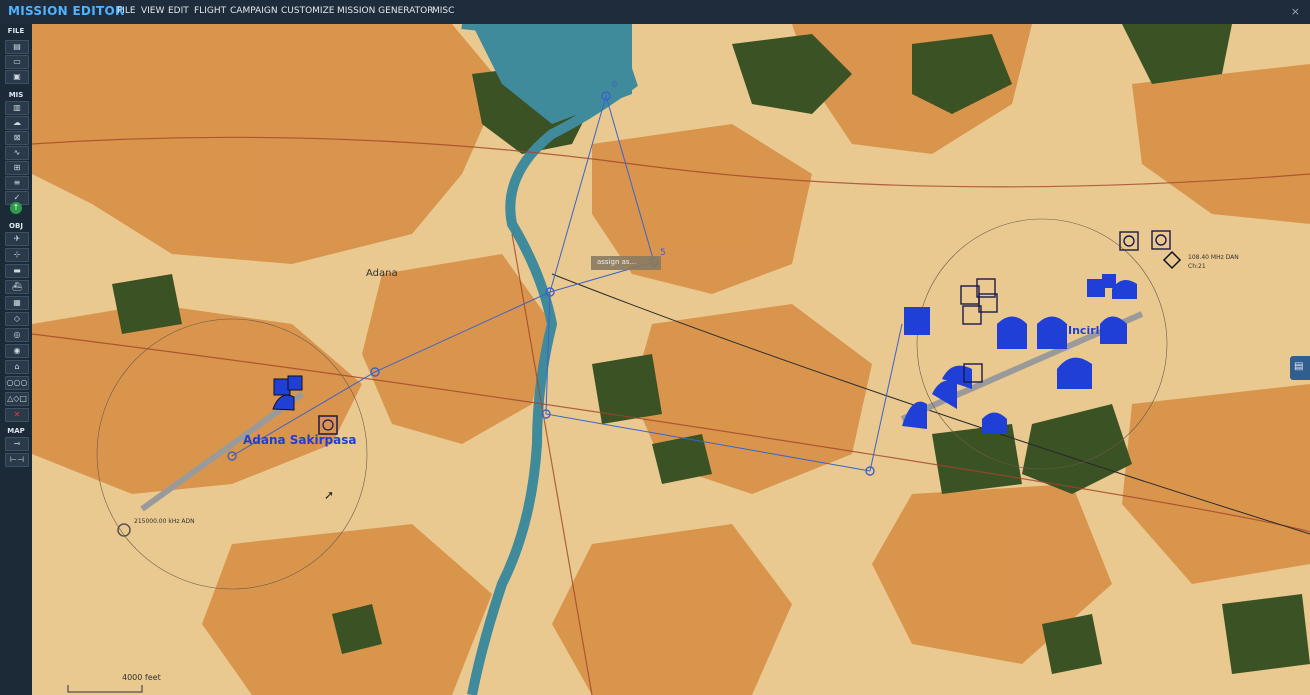 The height and width of the screenshot is (695, 1310). I want to click on city-label-adana: Adana, so click(382, 273).